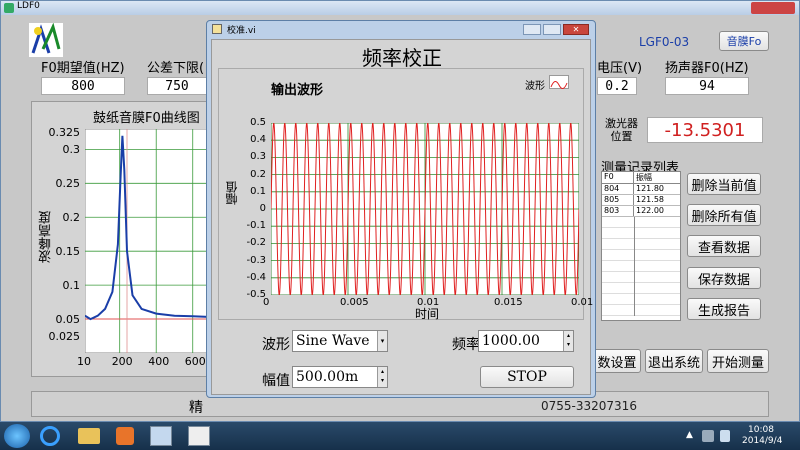 This screenshot has width=800, height=450. I want to click on y-tick-label: 0.325, so click(64, 133).